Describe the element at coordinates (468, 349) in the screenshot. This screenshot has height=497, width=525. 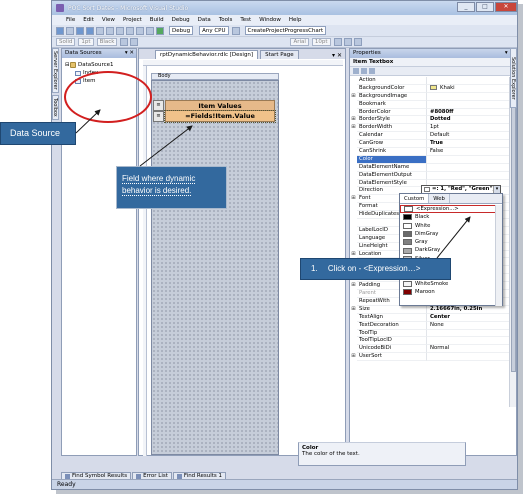
I see `property-value: Normal` at that location.